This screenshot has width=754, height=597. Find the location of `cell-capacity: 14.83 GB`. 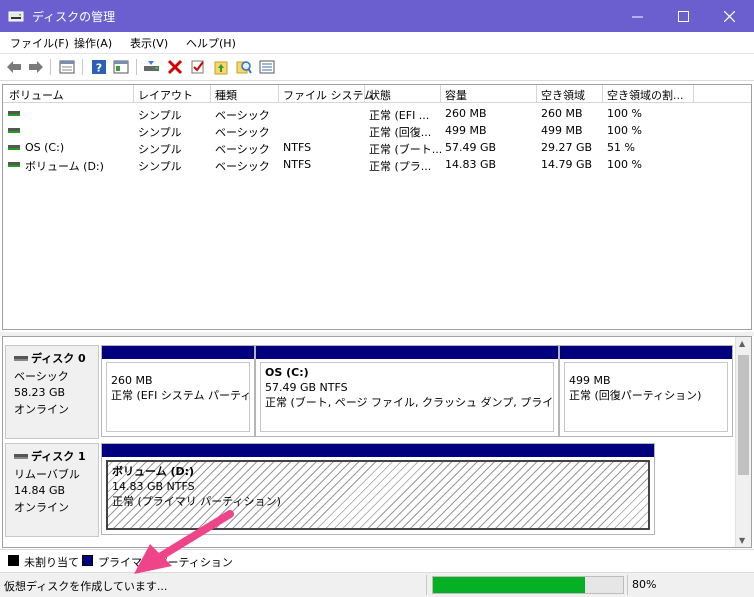

cell-capacity: 14.83 GB is located at coordinates (471, 164).